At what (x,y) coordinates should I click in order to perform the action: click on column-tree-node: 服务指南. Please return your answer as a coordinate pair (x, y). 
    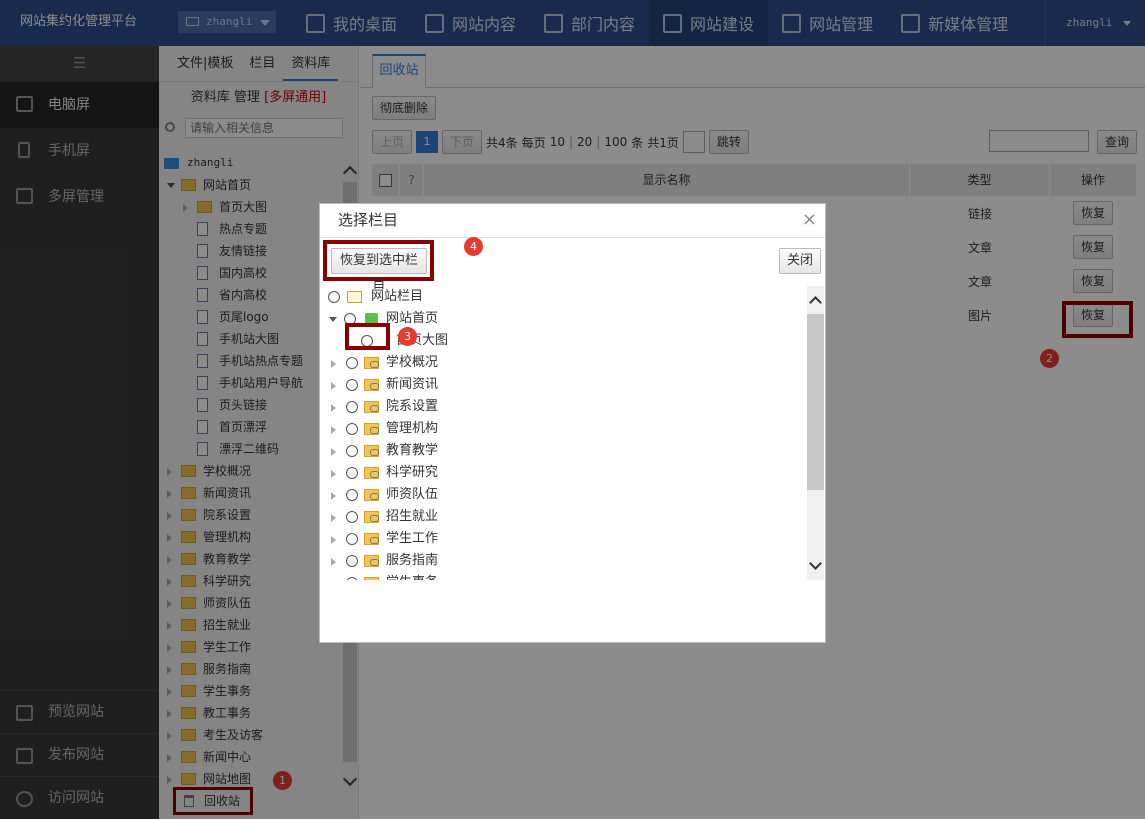
    Looking at the image, I should click on (570, 561).